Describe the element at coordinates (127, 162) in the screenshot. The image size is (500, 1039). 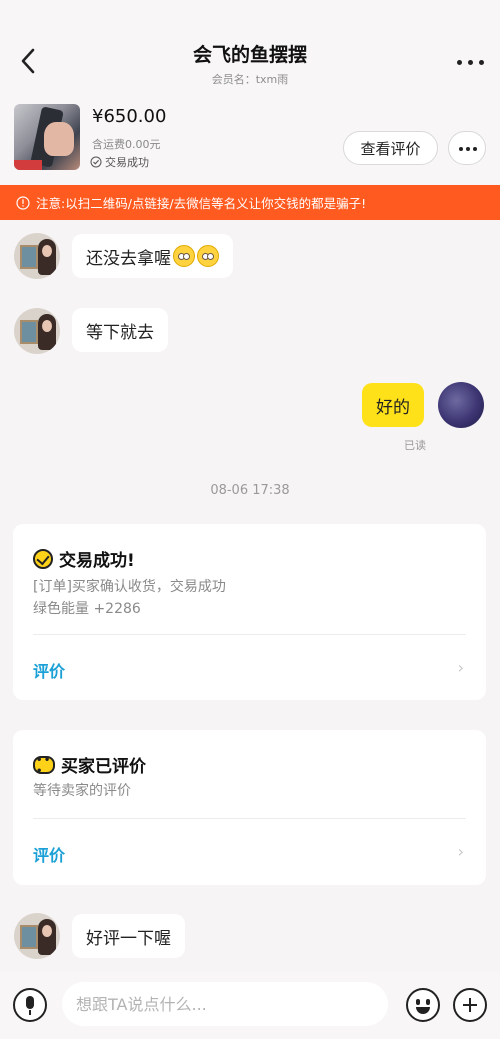
I see `order-status-label: 交易成功` at that location.